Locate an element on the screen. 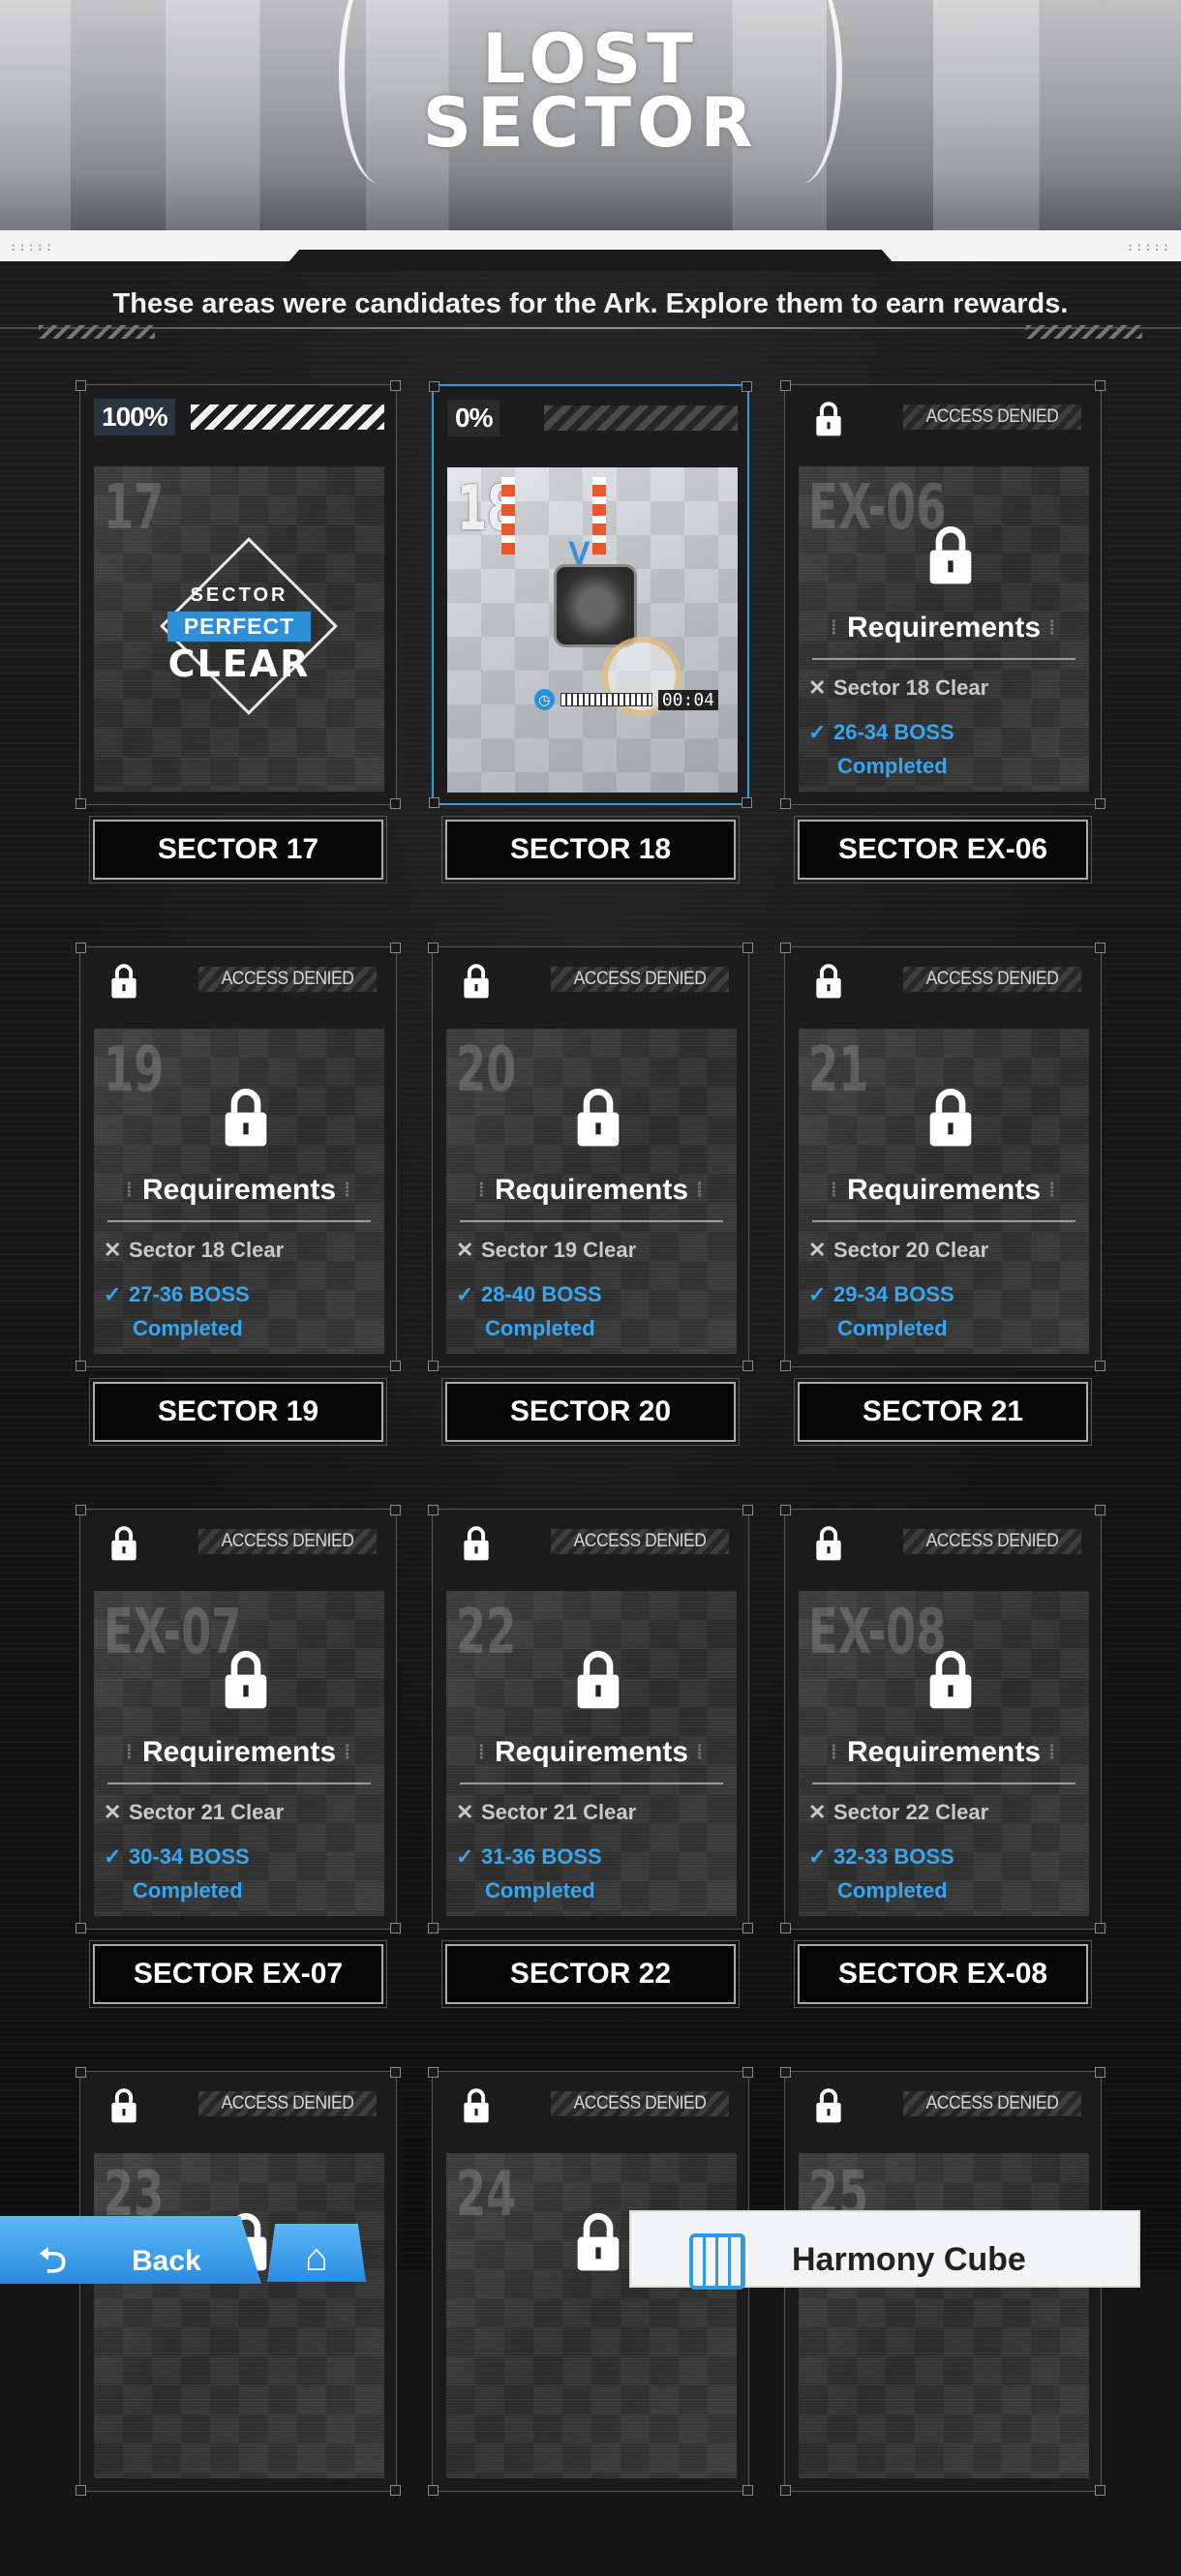 This screenshot has height=2576, width=1181. divider-hatch-right is located at coordinates (1084, 332).